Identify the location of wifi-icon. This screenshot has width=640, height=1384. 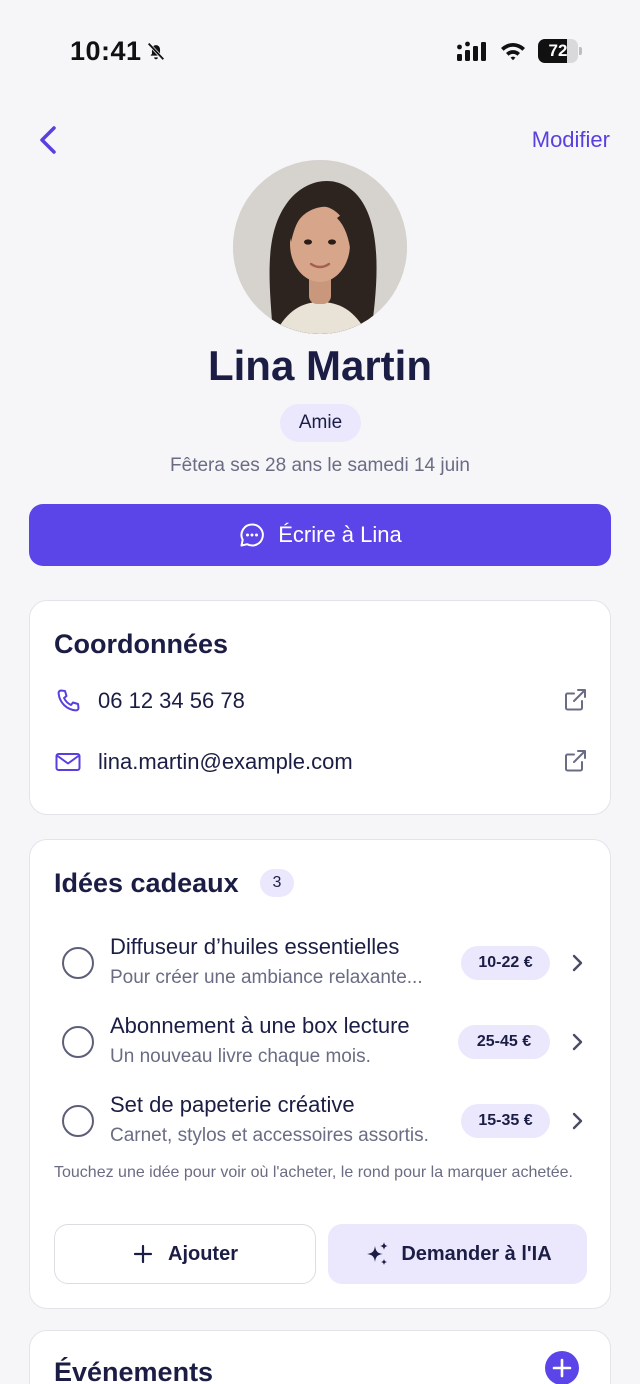
(513, 52).